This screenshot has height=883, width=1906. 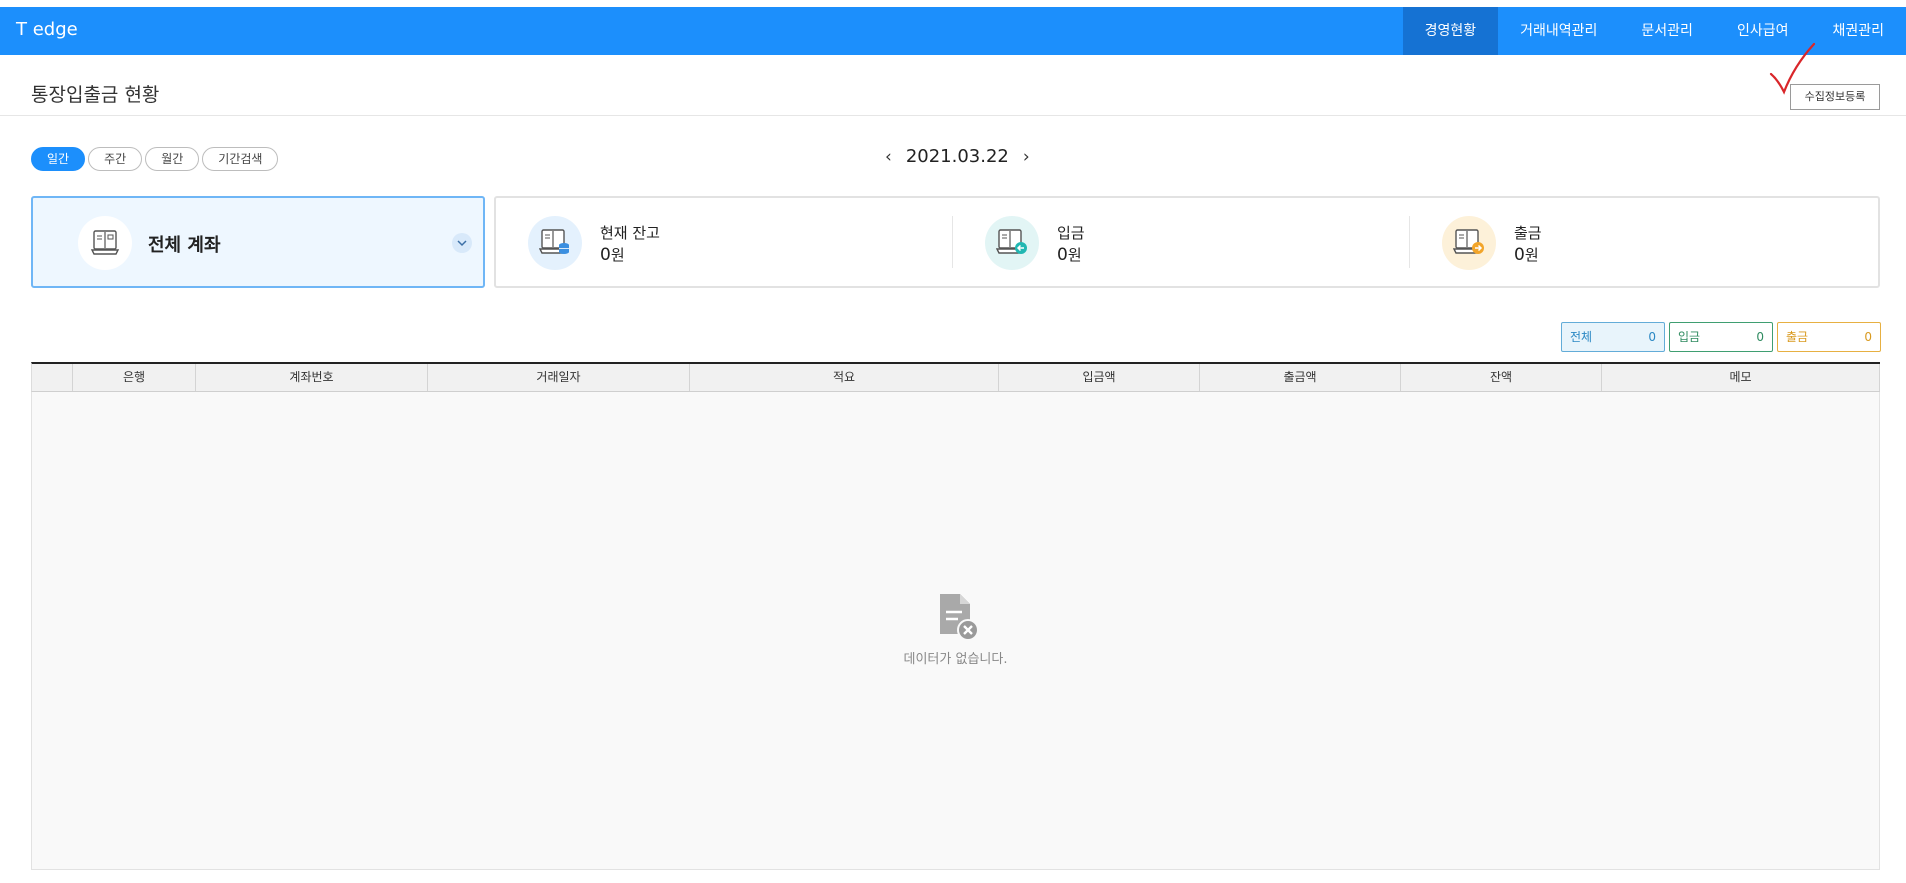 What do you see at coordinates (953, 31) in the screenshot?
I see `top-bar: T edge 경영현황 거래내역관리 문서관리 인사급여 채권관리` at bounding box center [953, 31].